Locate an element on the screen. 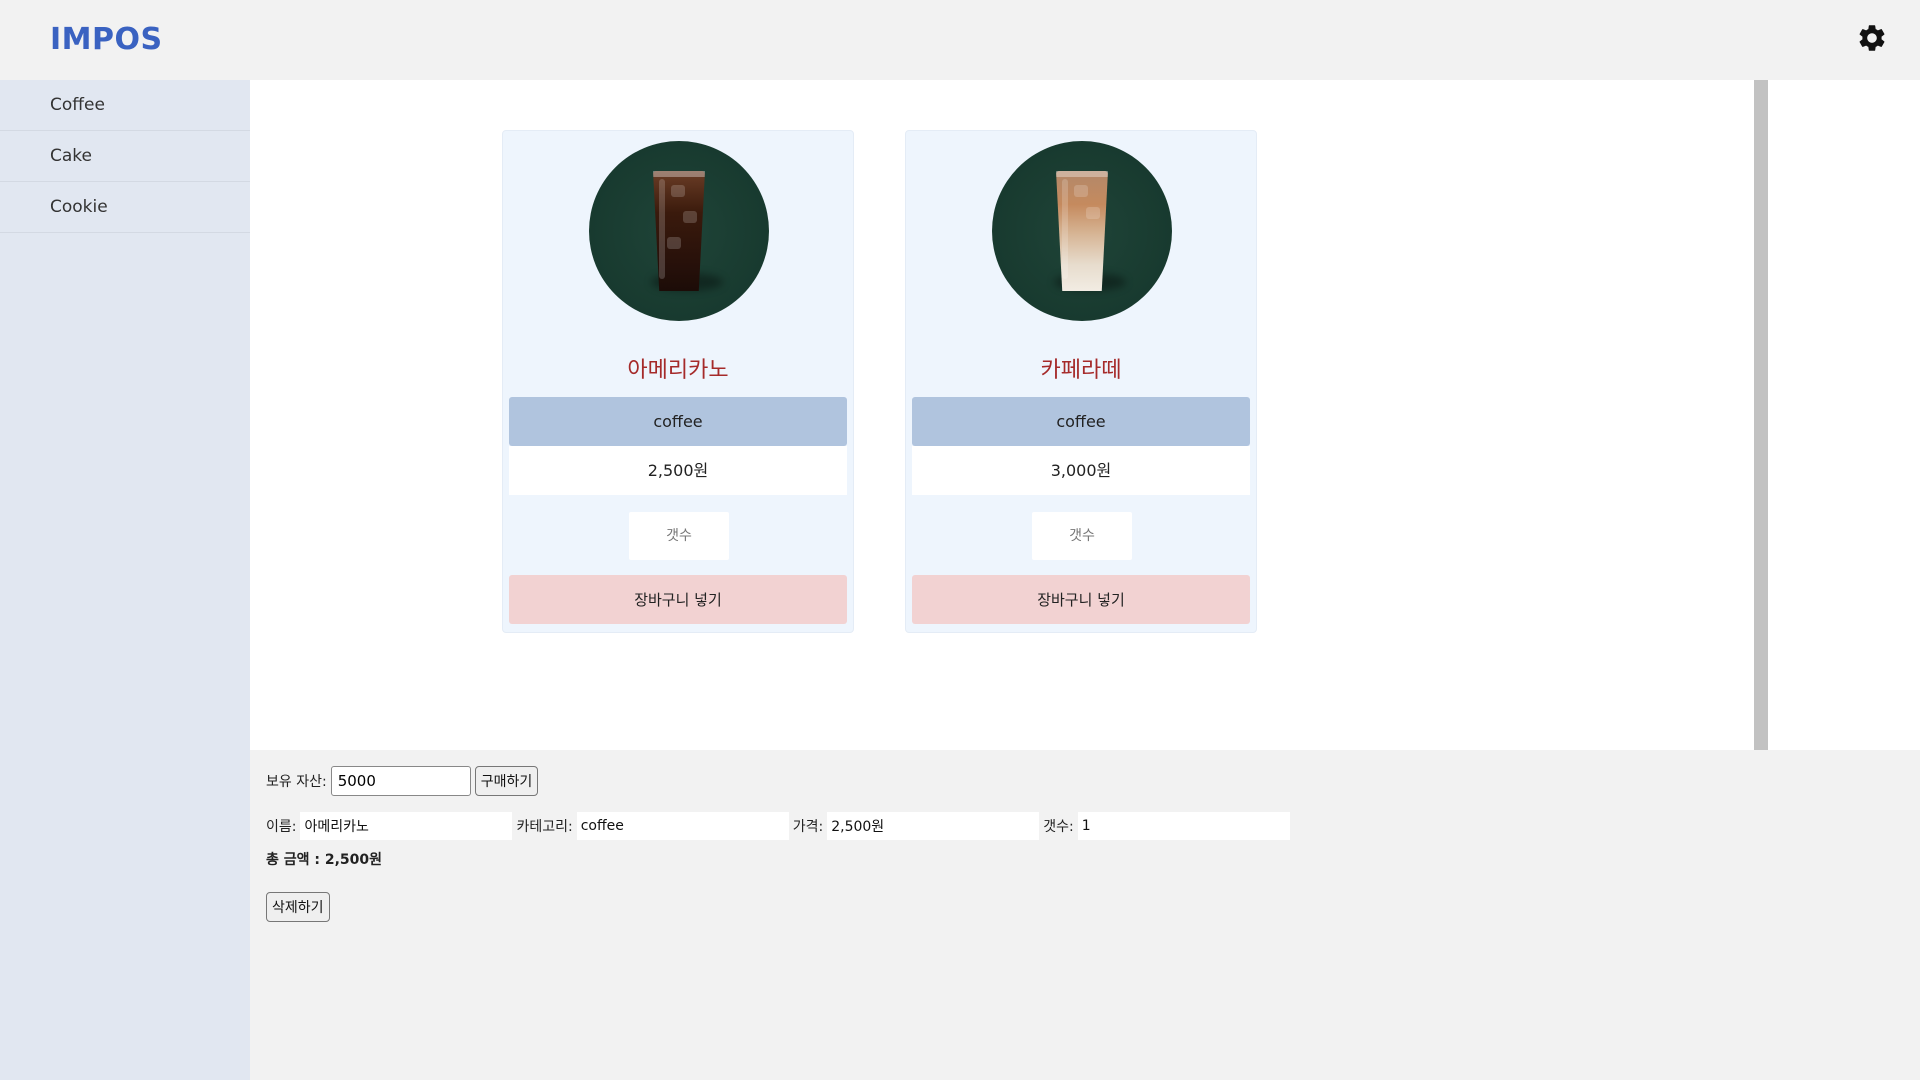 Image resolution: width=1920 pixels, height=1080 pixels. product-card: 카페라떼 coffee 3,000원 장바구니 넣기 is located at coordinates (1081, 381).